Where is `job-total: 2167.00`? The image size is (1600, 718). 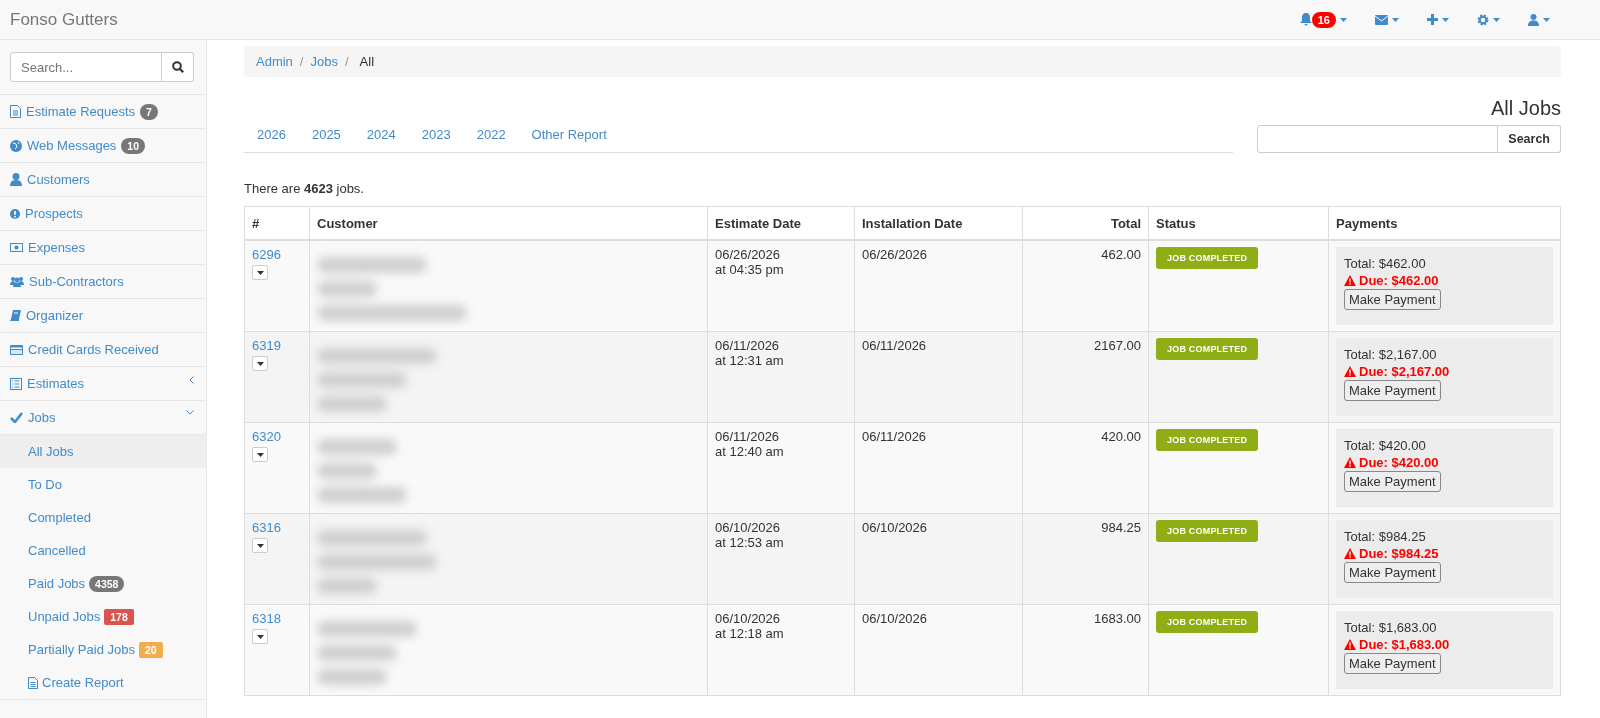 job-total: 2167.00 is located at coordinates (1117, 345).